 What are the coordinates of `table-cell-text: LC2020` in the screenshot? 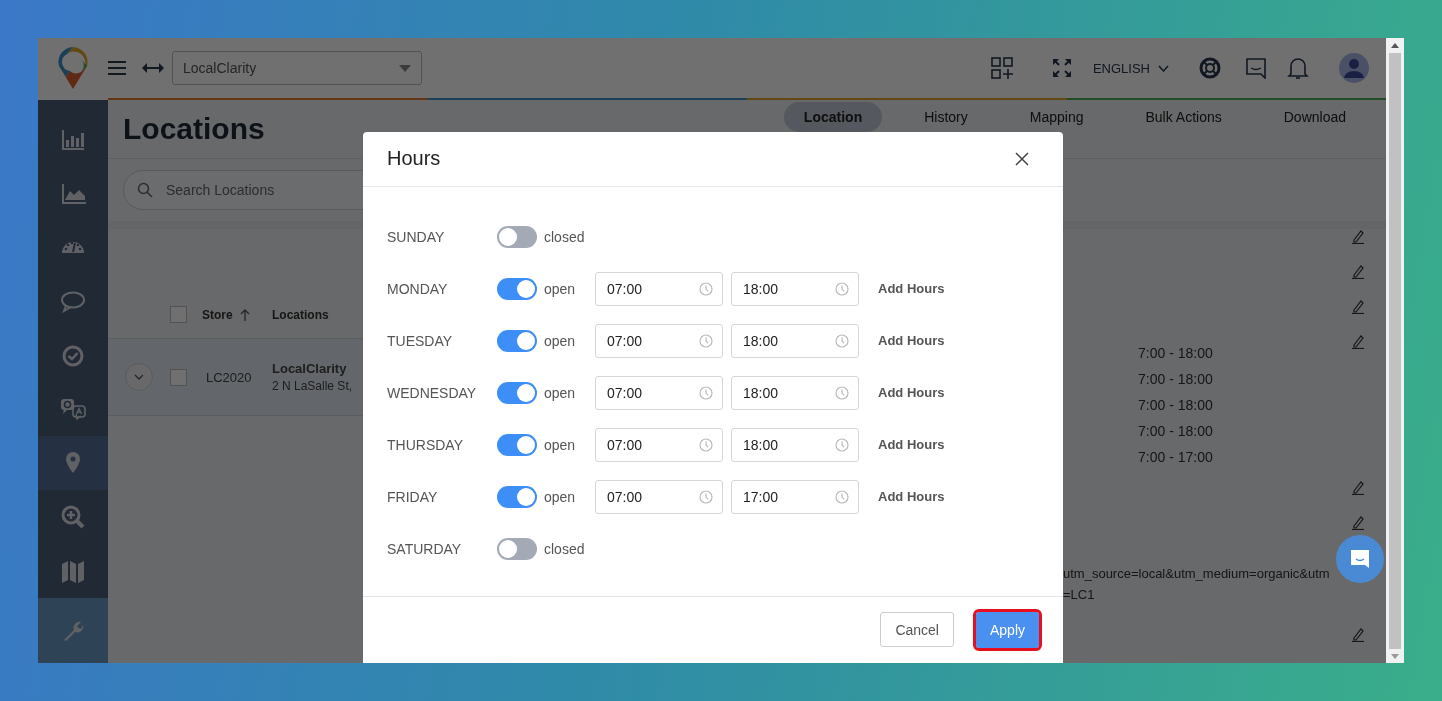 It's located at (229, 377).